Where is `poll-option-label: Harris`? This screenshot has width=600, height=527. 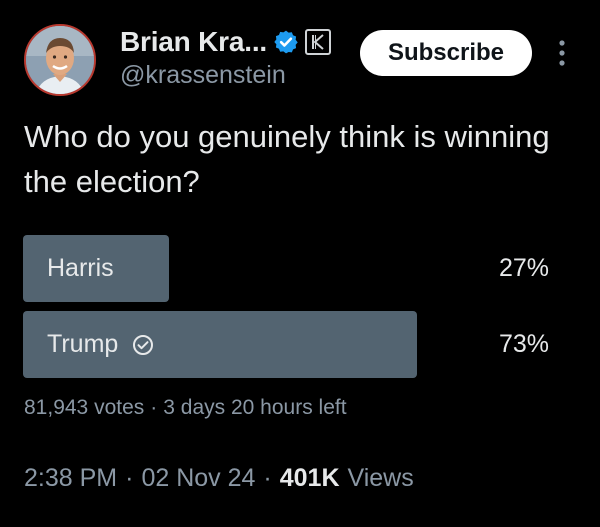
poll-option-label: Harris is located at coordinates (80, 268).